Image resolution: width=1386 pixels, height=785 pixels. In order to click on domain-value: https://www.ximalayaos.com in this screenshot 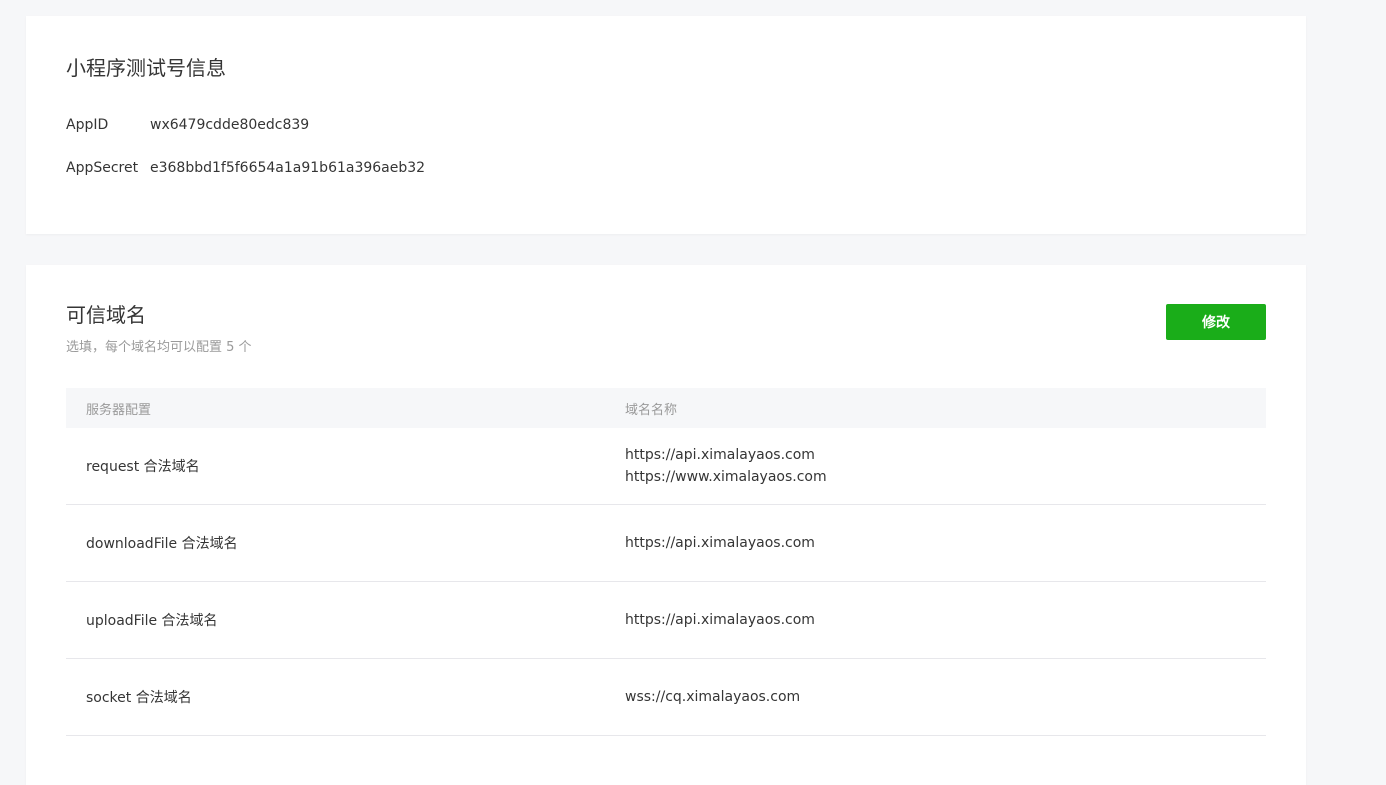, I will do `click(726, 477)`.